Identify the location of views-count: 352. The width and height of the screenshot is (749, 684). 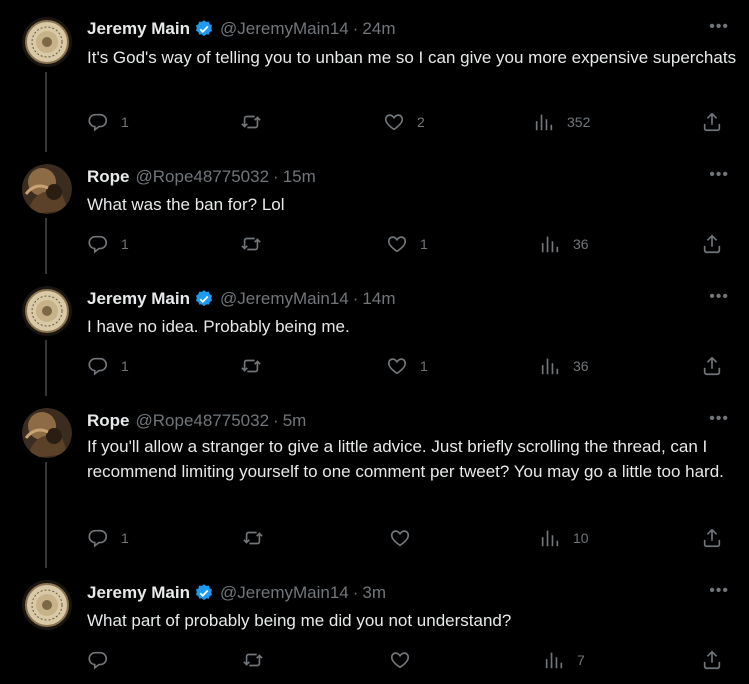
(579, 122).